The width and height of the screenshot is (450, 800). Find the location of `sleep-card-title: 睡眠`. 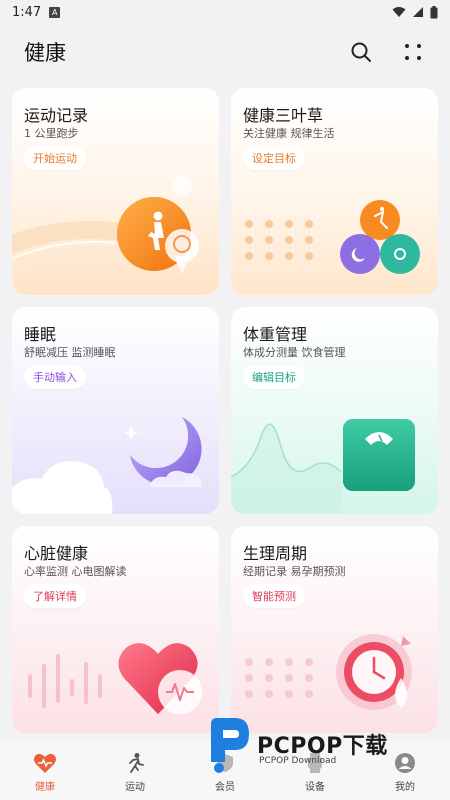

sleep-card-title: 睡眠 is located at coordinates (40, 334).